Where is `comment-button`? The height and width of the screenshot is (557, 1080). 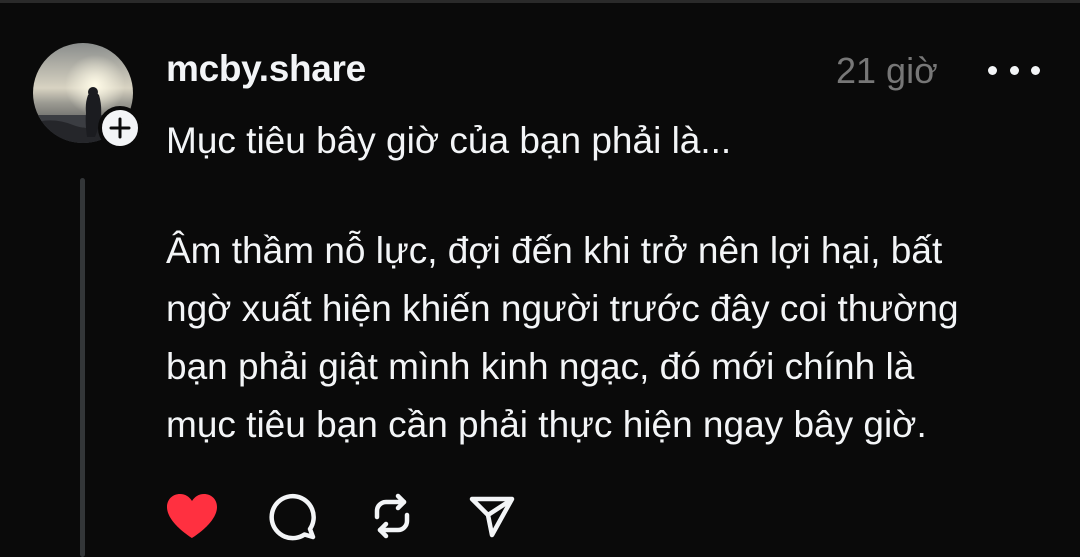
comment-button is located at coordinates (292, 516).